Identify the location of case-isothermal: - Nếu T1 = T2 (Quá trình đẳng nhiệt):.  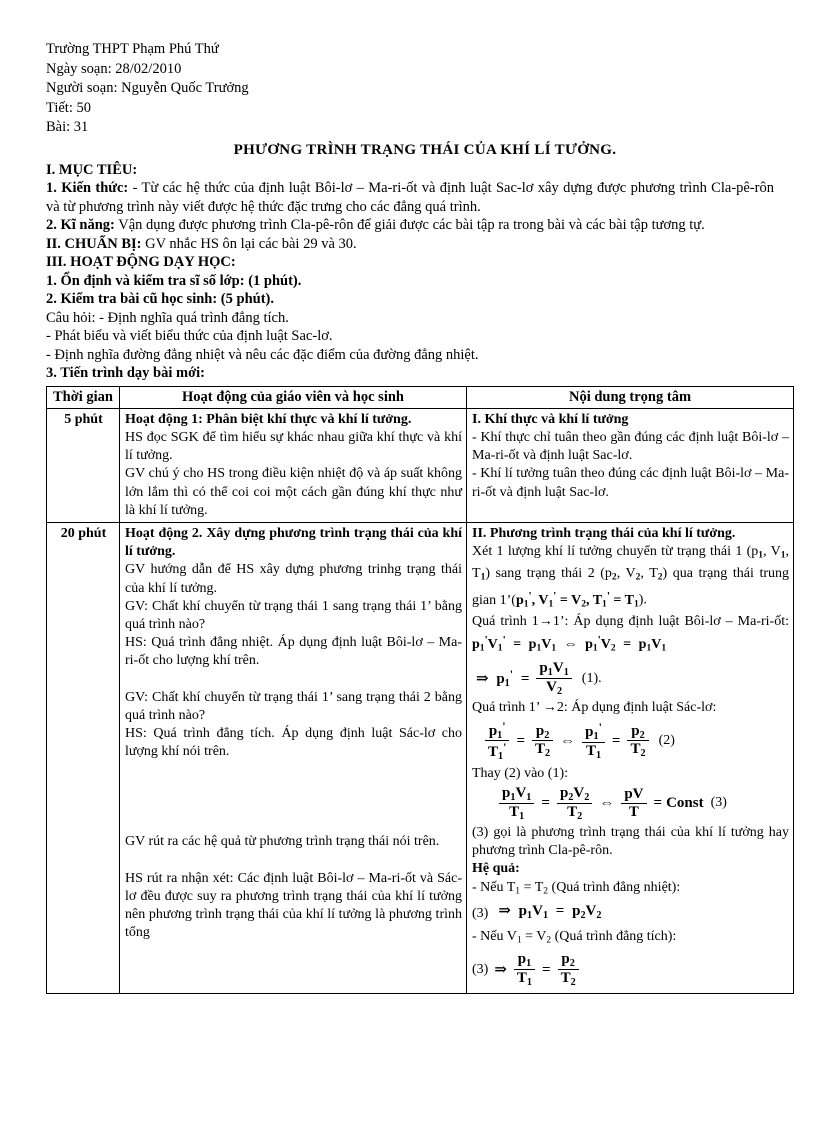
(576, 888).